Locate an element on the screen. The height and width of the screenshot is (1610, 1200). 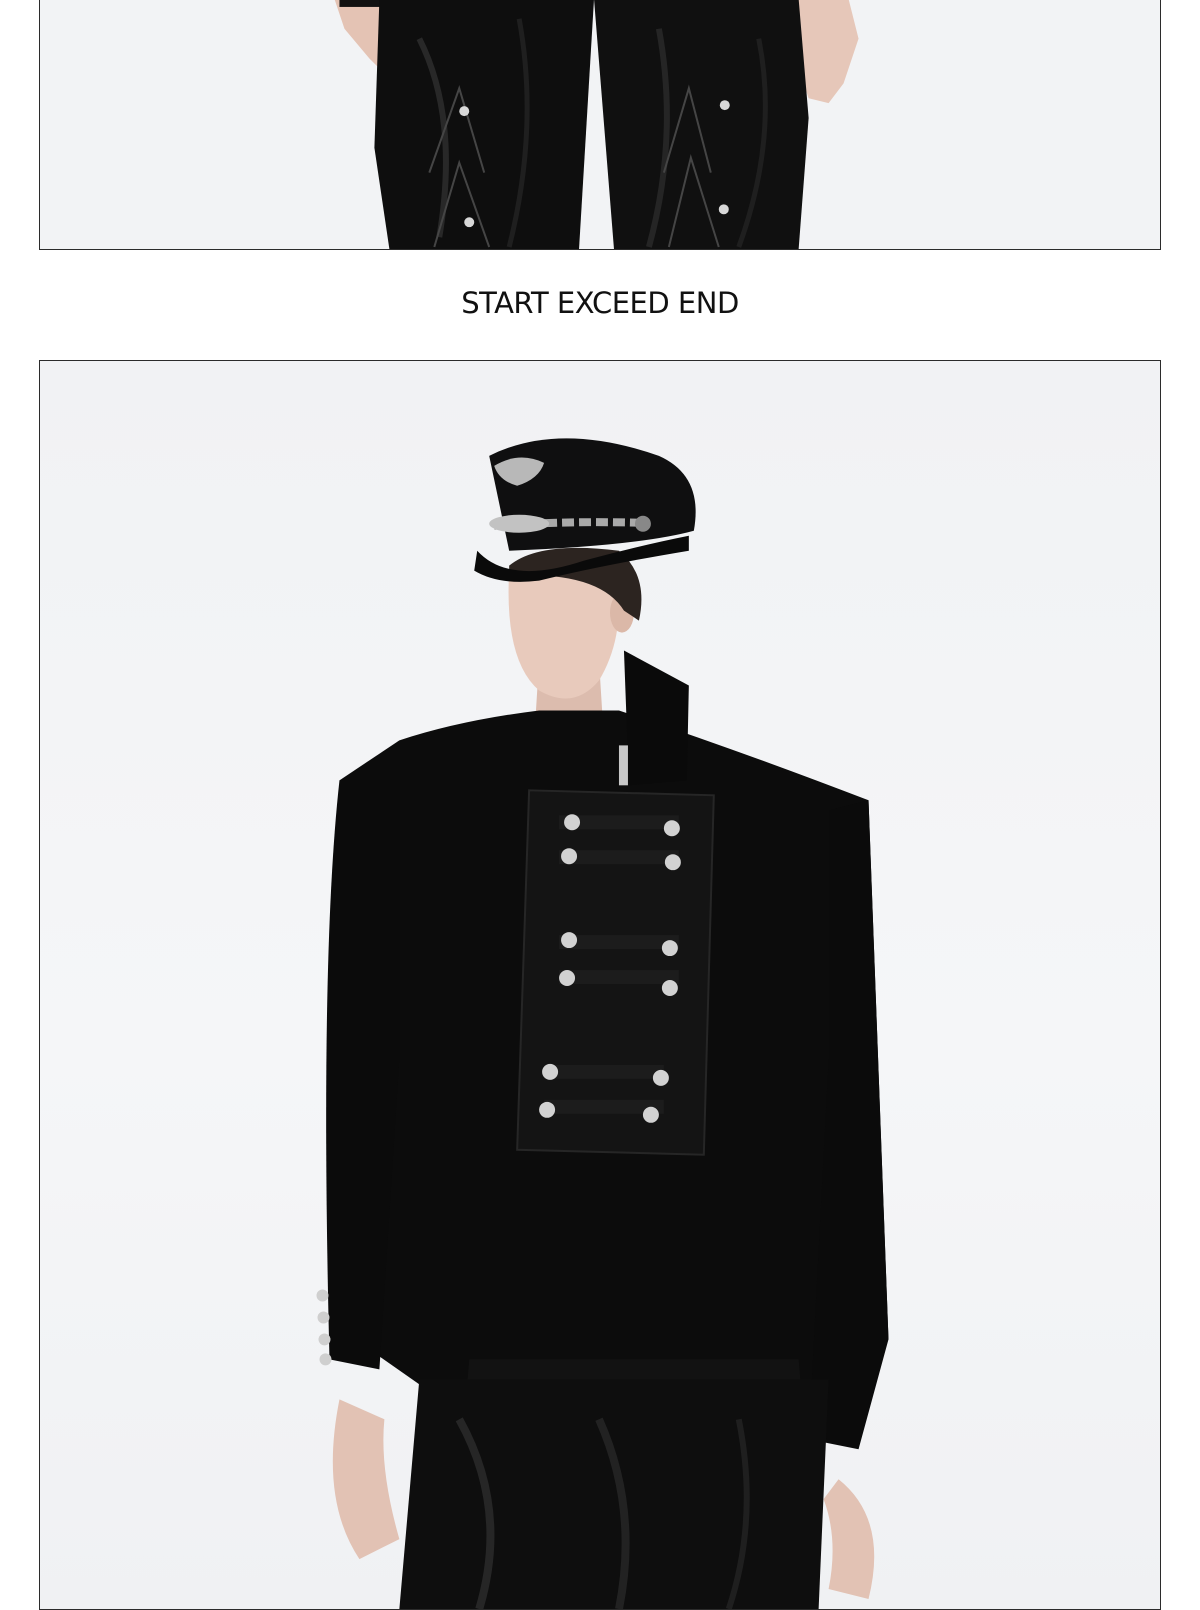
leather-trousers-image is located at coordinates (596, 124).